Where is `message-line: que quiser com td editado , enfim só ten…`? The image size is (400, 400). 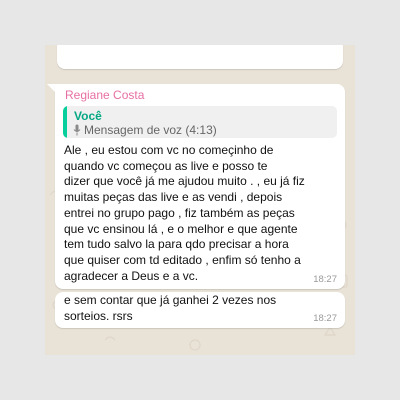
message-line: que quiser com td editado , enfim só ten… is located at coordinates (182, 259).